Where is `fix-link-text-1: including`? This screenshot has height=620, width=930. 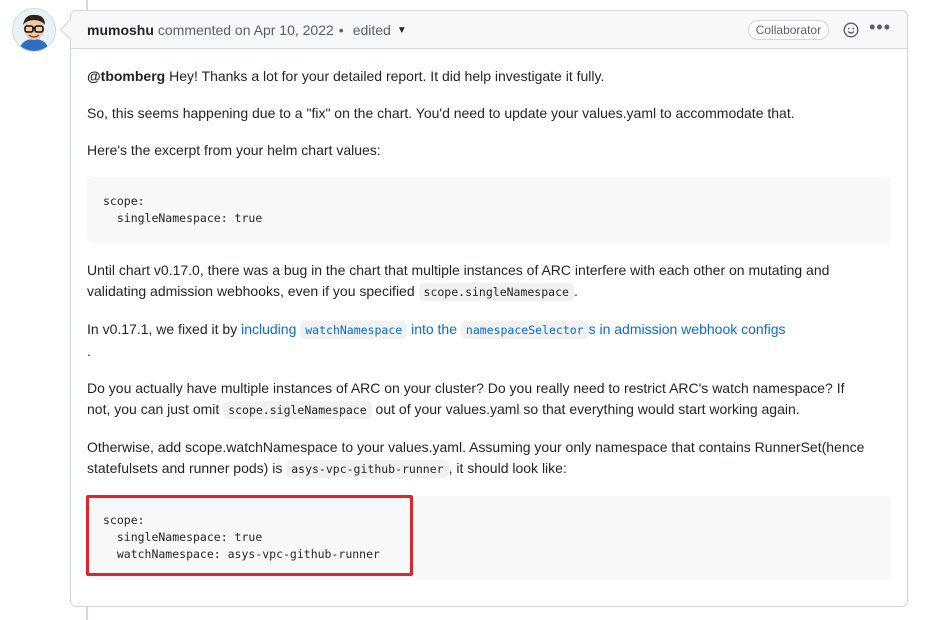
fix-link-text-1: including is located at coordinates (271, 329).